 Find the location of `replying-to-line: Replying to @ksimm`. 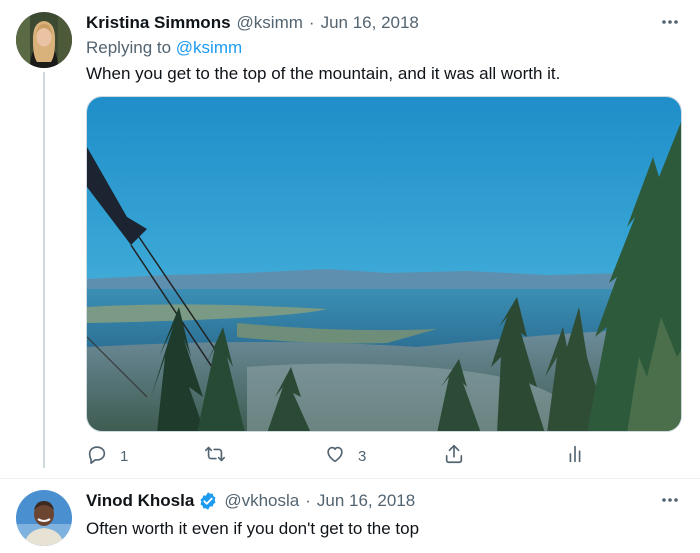

replying-to-line: Replying to @ksimm is located at coordinates (164, 48).